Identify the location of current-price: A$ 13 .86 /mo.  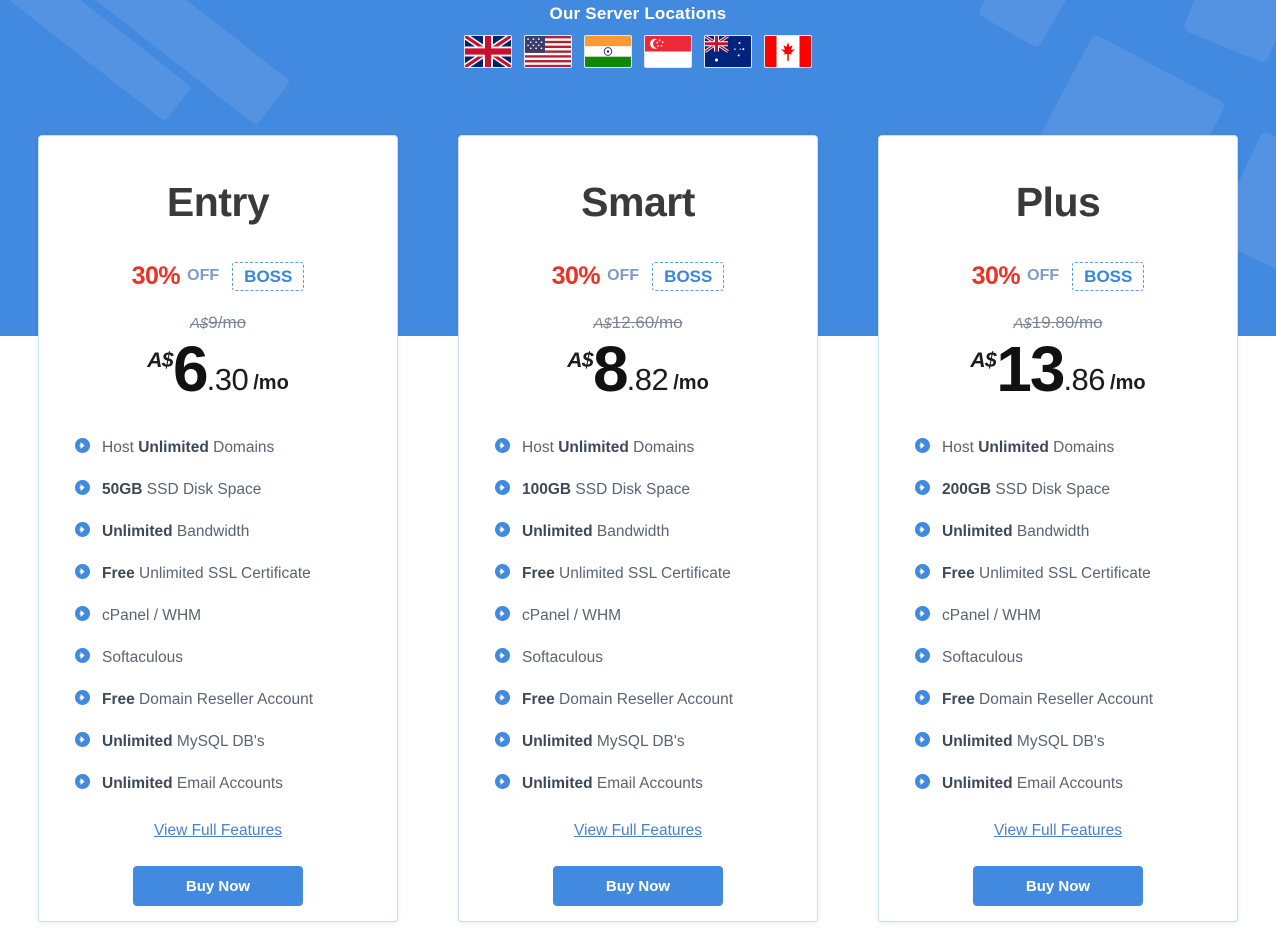
(1058, 368).